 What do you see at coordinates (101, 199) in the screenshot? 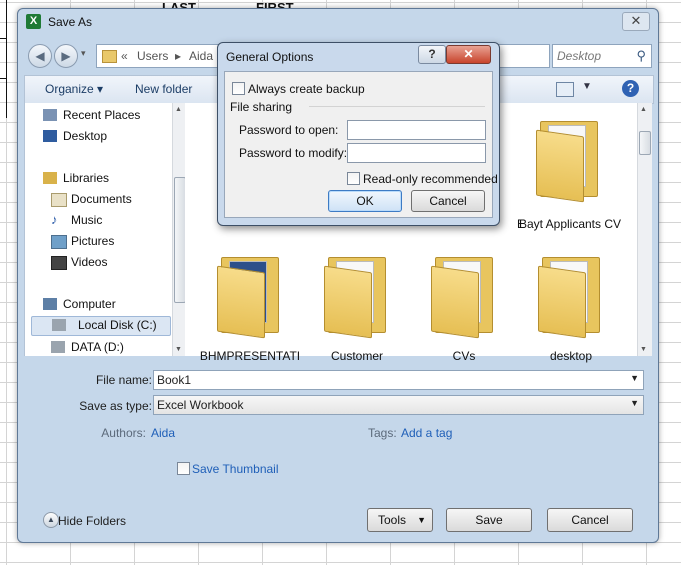
I see `nav-item-label: Documents` at bounding box center [101, 199].